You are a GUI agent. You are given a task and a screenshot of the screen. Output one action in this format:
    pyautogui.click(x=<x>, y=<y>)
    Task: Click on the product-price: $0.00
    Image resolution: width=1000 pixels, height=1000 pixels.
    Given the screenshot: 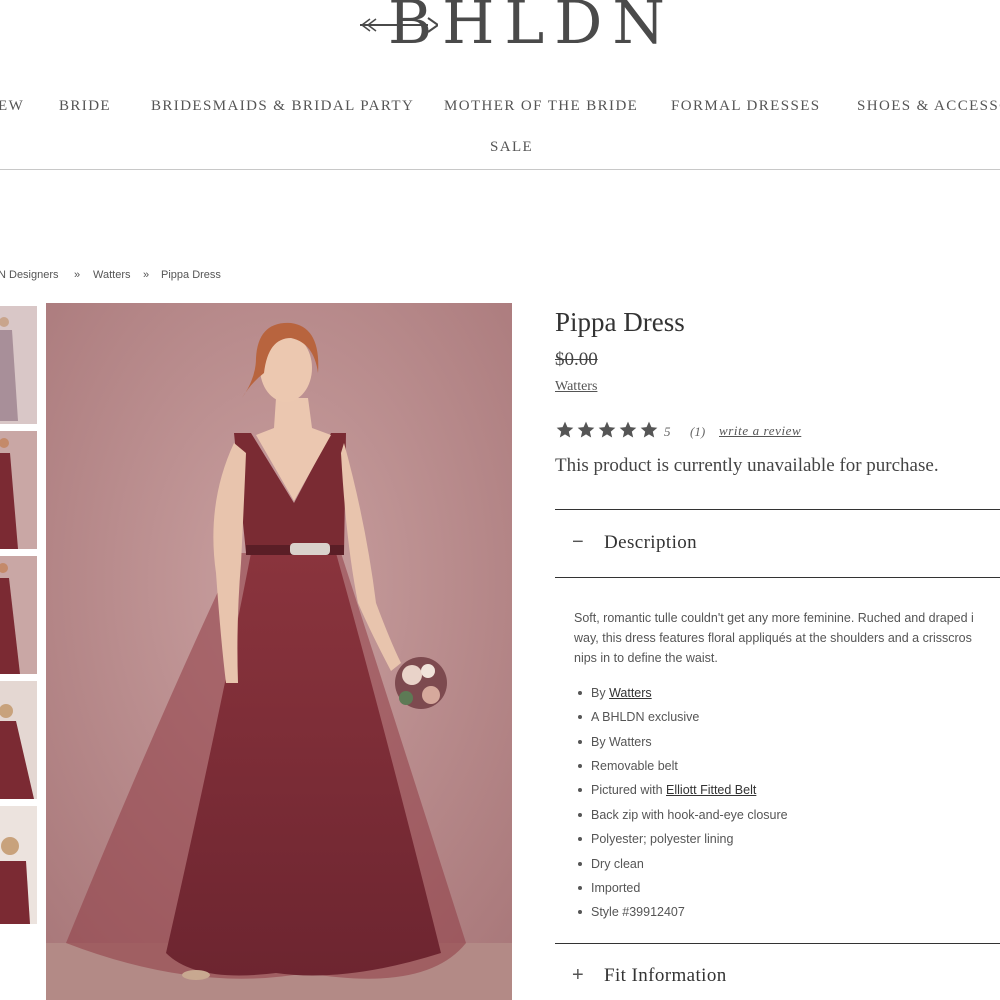 What is the action you would take?
    pyautogui.click(x=576, y=359)
    